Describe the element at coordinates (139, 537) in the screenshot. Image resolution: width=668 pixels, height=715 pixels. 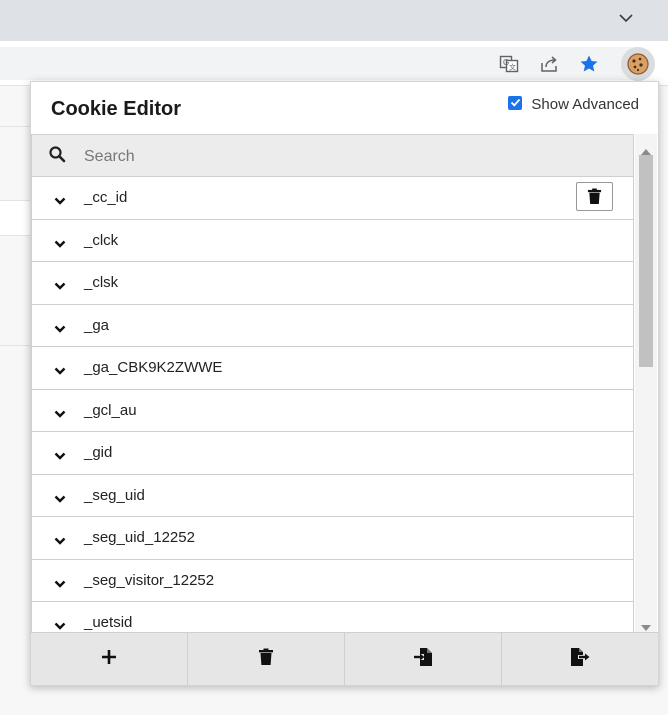
I see `cookie-name: _seg_uid_12252` at that location.